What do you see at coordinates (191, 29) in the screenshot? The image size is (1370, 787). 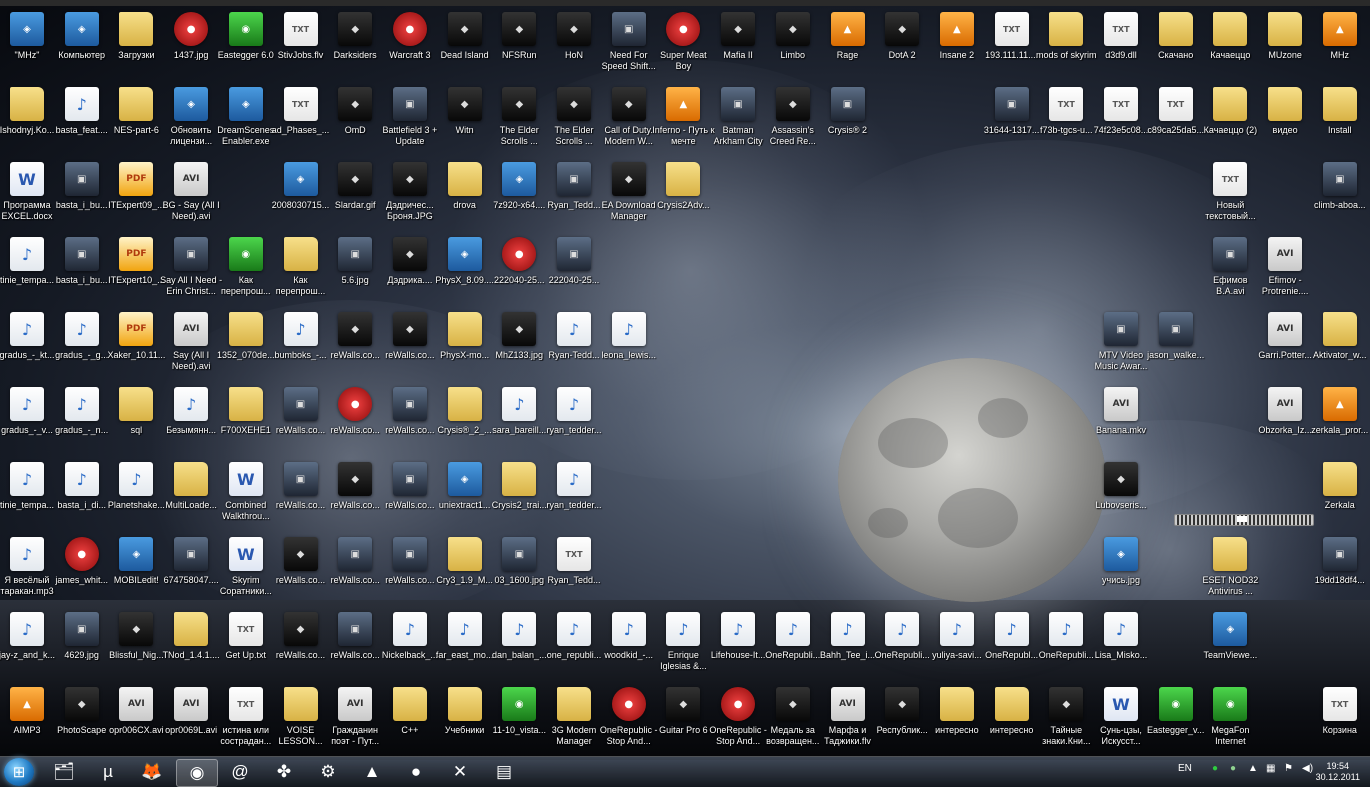 I see `image-icon: ●` at bounding box center [191, 29].